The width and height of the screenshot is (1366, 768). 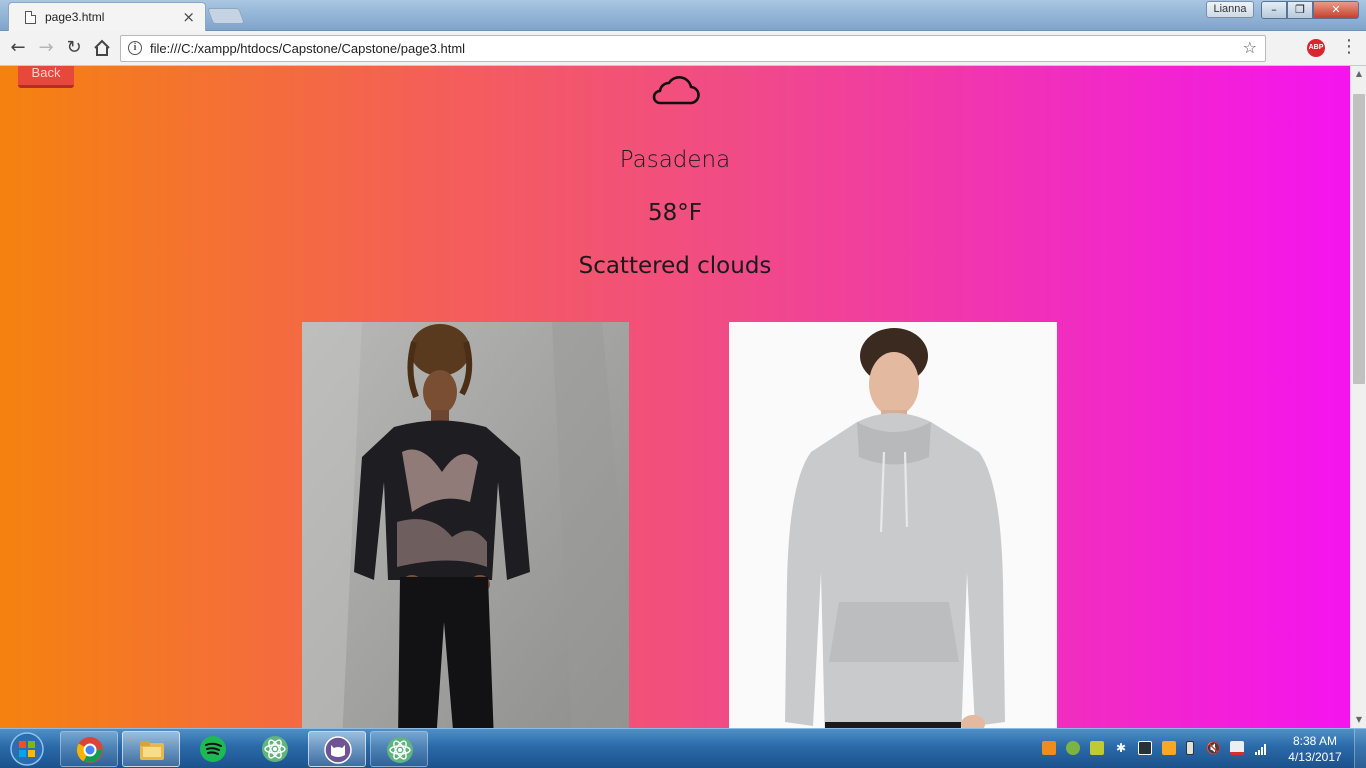 What do you see at coordinates (46, 77) in the screenshot?
I see `back-button: Back` at bounding box center [46, 77].